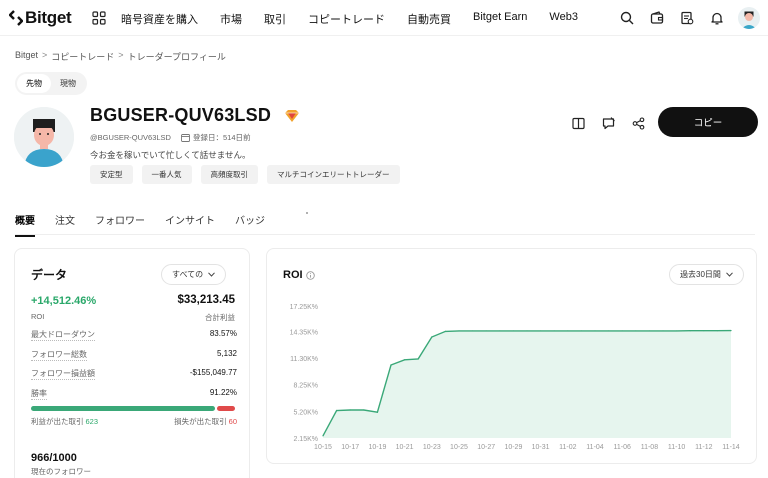 This screenshot has width=768, height=478. Describe the element at coordinates (405, 447) in the screenshot. I see `x-tick-label: 10-21` at that location.